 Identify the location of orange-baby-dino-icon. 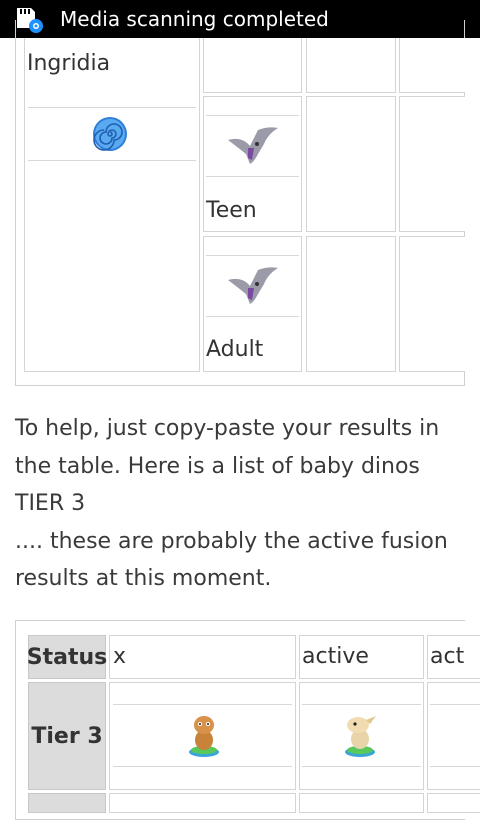
(204, 735).